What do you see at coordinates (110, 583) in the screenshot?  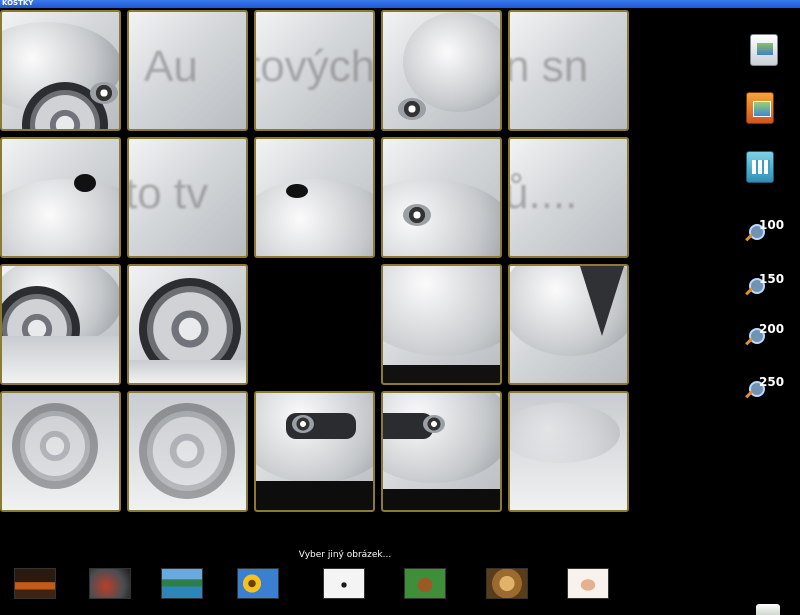 I see `thumbnail-motorbike` at bounding box center [110, 583].